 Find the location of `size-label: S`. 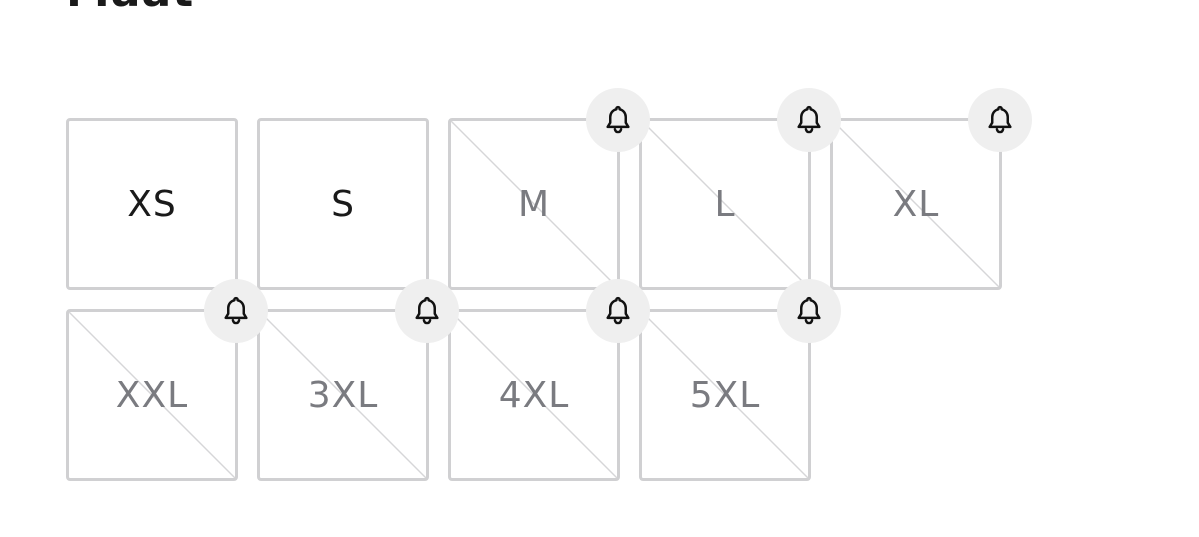

size-label: S is located at coordinates (343, 204).